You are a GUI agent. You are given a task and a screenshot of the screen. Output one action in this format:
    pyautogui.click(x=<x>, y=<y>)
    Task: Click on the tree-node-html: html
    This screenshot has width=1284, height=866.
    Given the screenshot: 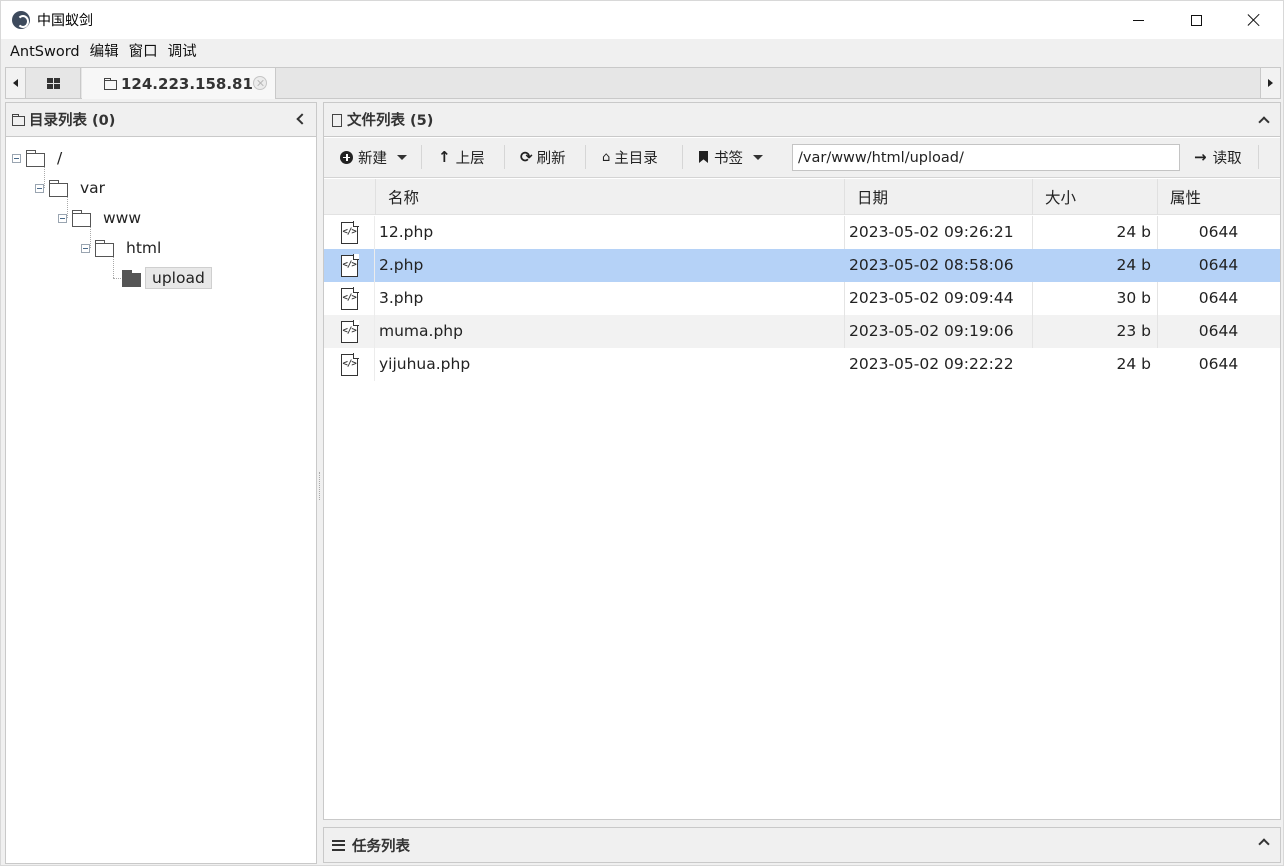 What is the action you would take?
    pyautogui.click(x=121, y=248)
    